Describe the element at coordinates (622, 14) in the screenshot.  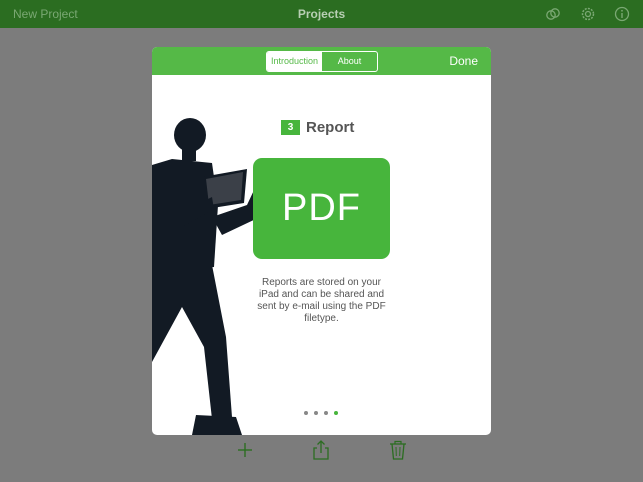
I see `info-icon` at that location.